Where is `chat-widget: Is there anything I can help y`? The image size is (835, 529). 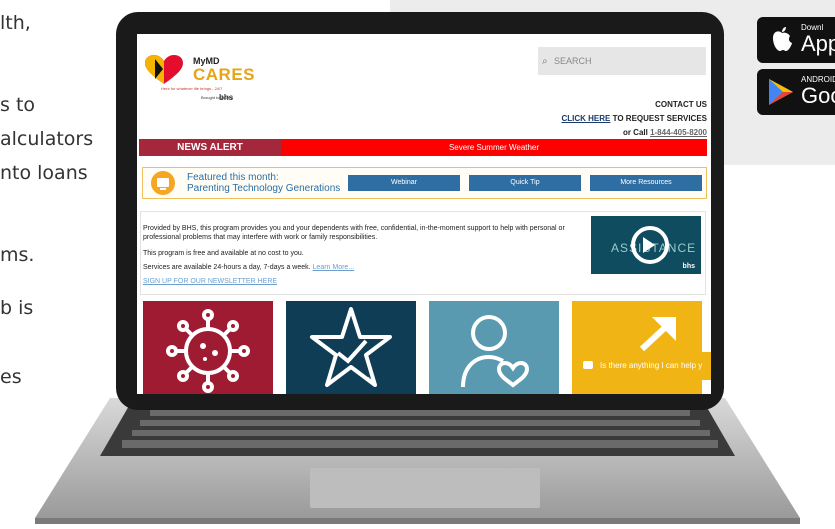 chat-widget: Is there anything I can help y is located at coordinates (642, 366).